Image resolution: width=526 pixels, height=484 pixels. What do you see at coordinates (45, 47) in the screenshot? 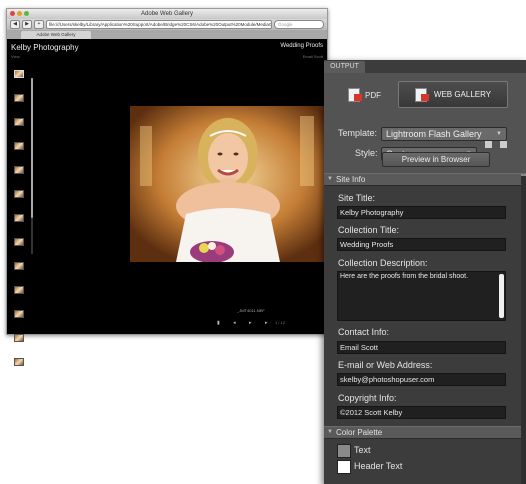
I see `gallery-site-title: Kelby Photography` at bounding box center [45, 47].